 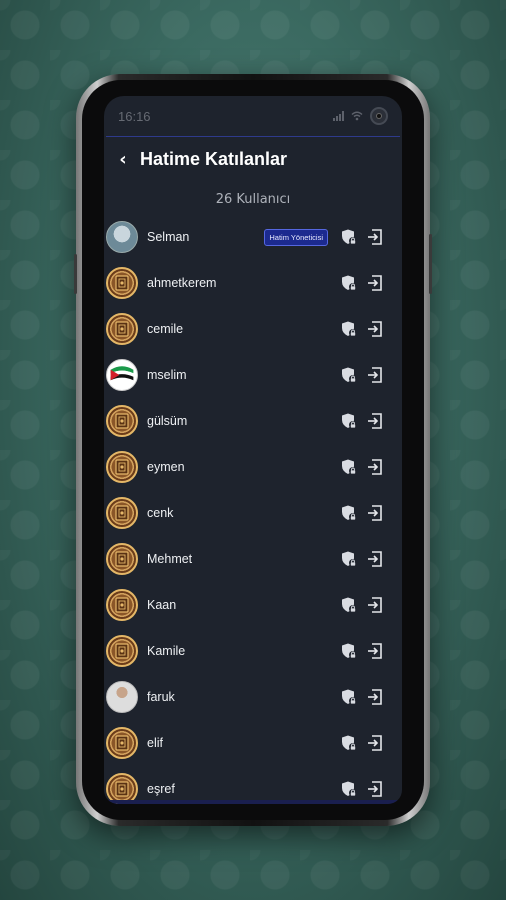 I want to click on list-item: Kaan, so click(x=253, y=605).